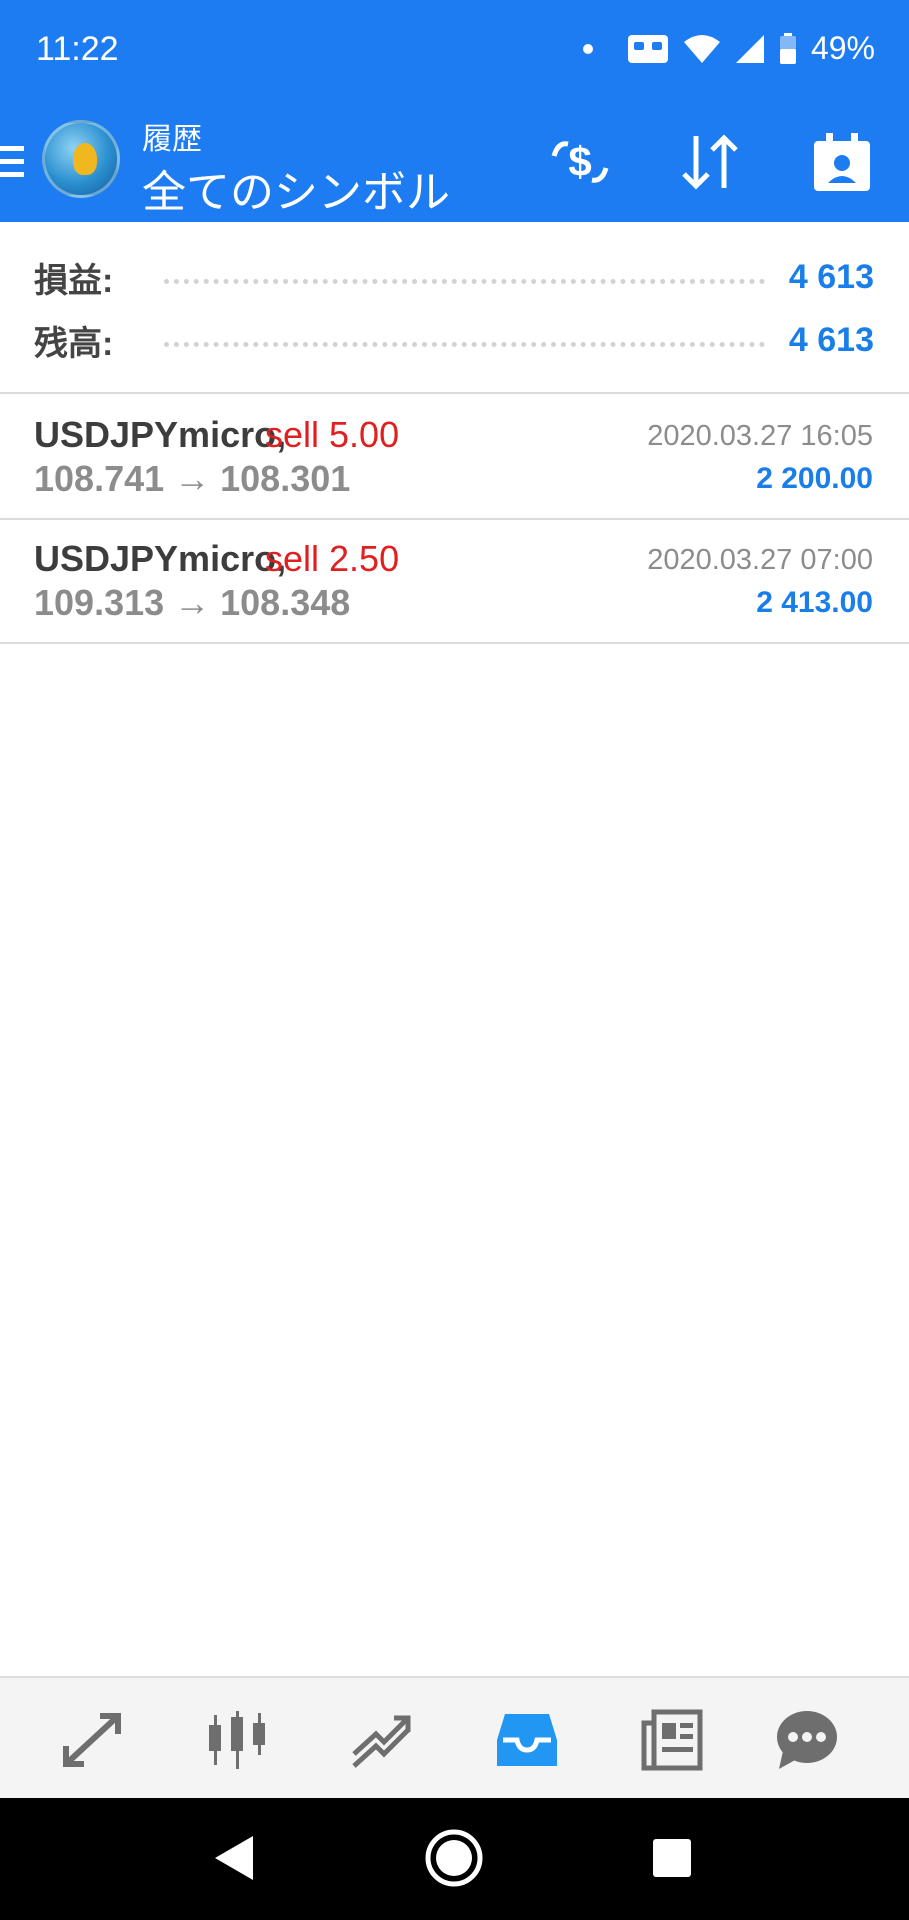  I want to click on deal-time: 2020.03.27 07:00, so click(760, 560).